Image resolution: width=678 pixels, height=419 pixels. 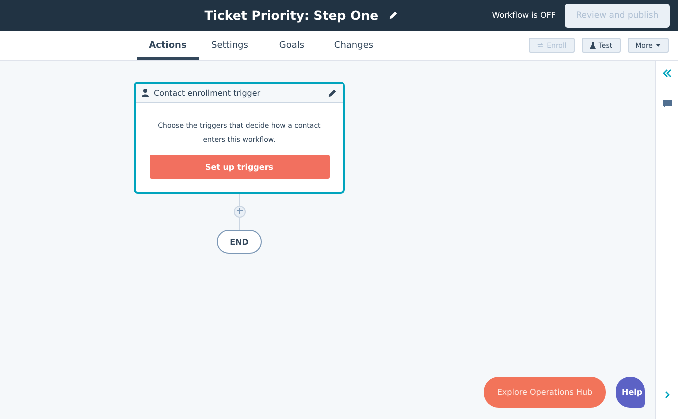 I want to click on refresh-icon, so click(x=540, y=45).